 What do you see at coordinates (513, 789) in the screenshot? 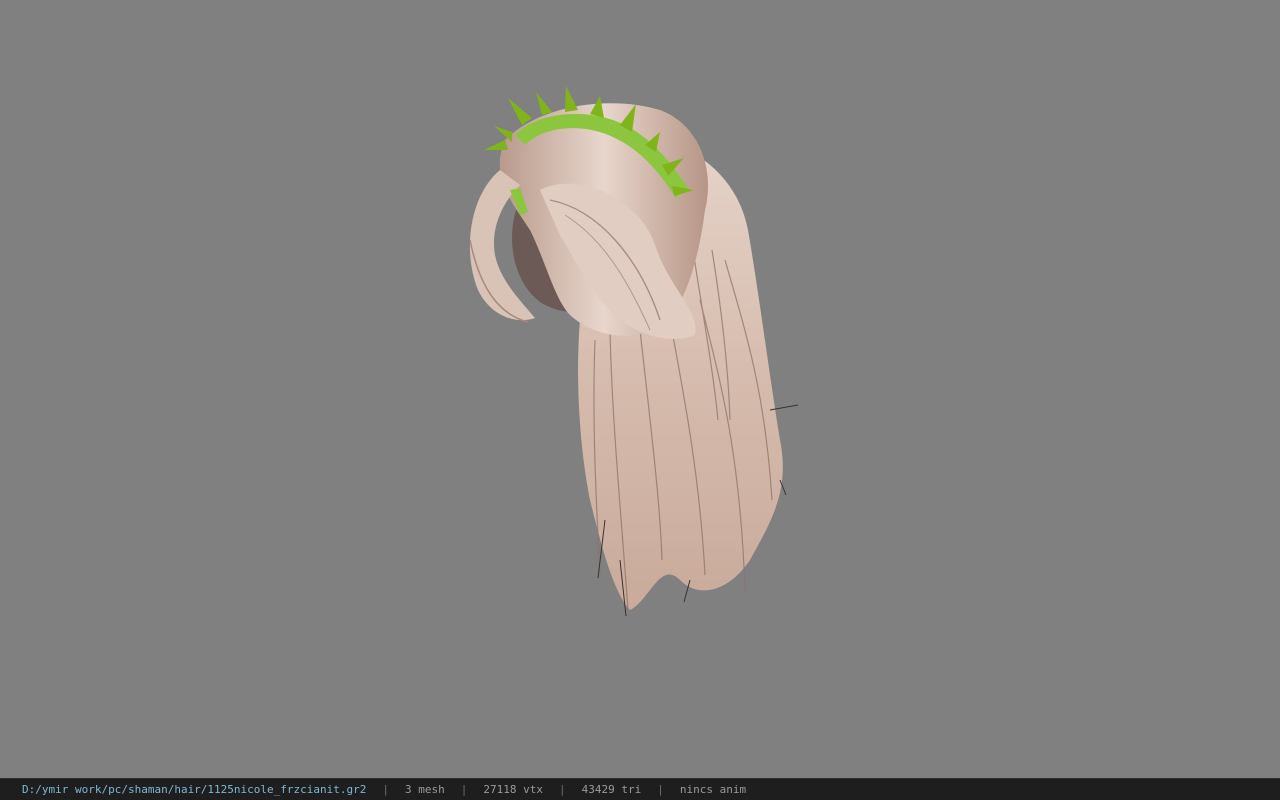
I see `vertex-count: 27118 vtx` at bounding box center [513, 789].